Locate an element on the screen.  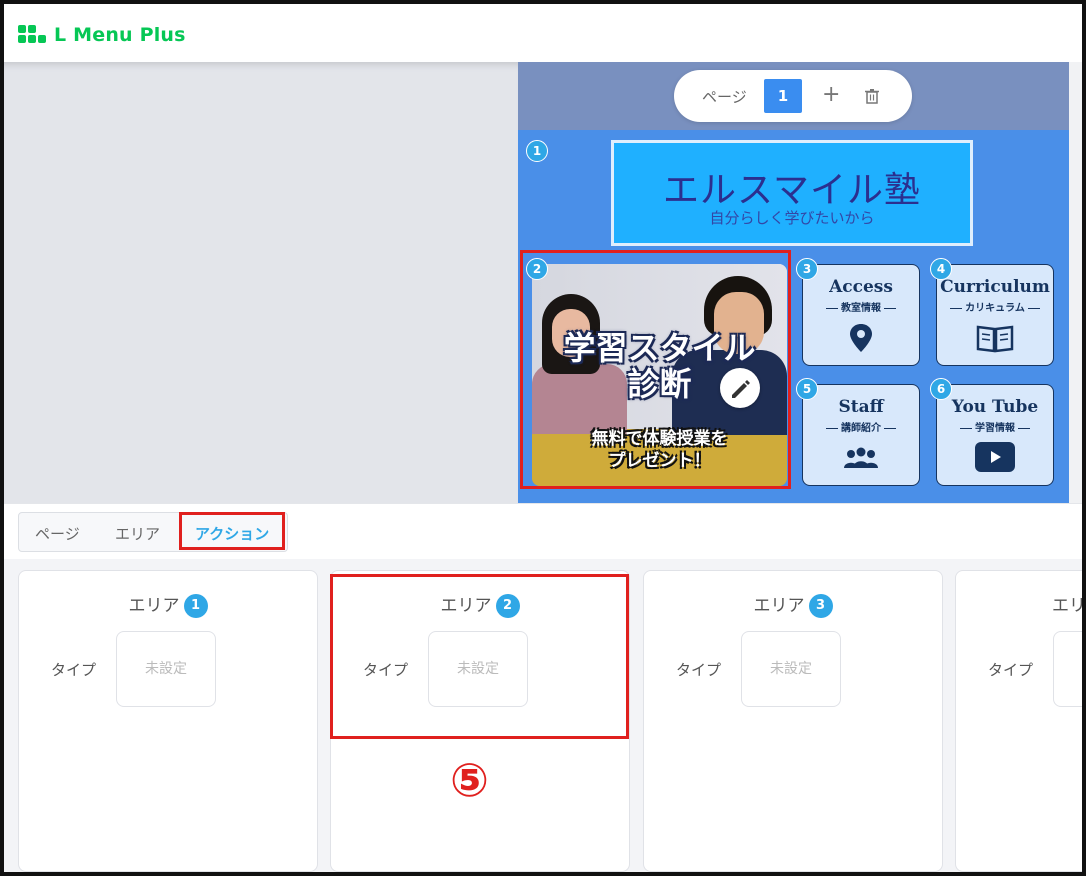
highlight-action-tab is located at coordinates (232, 531).